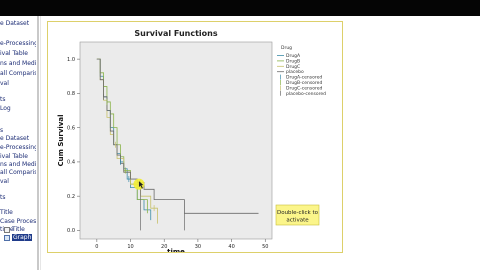  What do you see at coordinates (295, 72) in the screenshot?
I see `legend-label: placebo` at bounding box center [295, 72].